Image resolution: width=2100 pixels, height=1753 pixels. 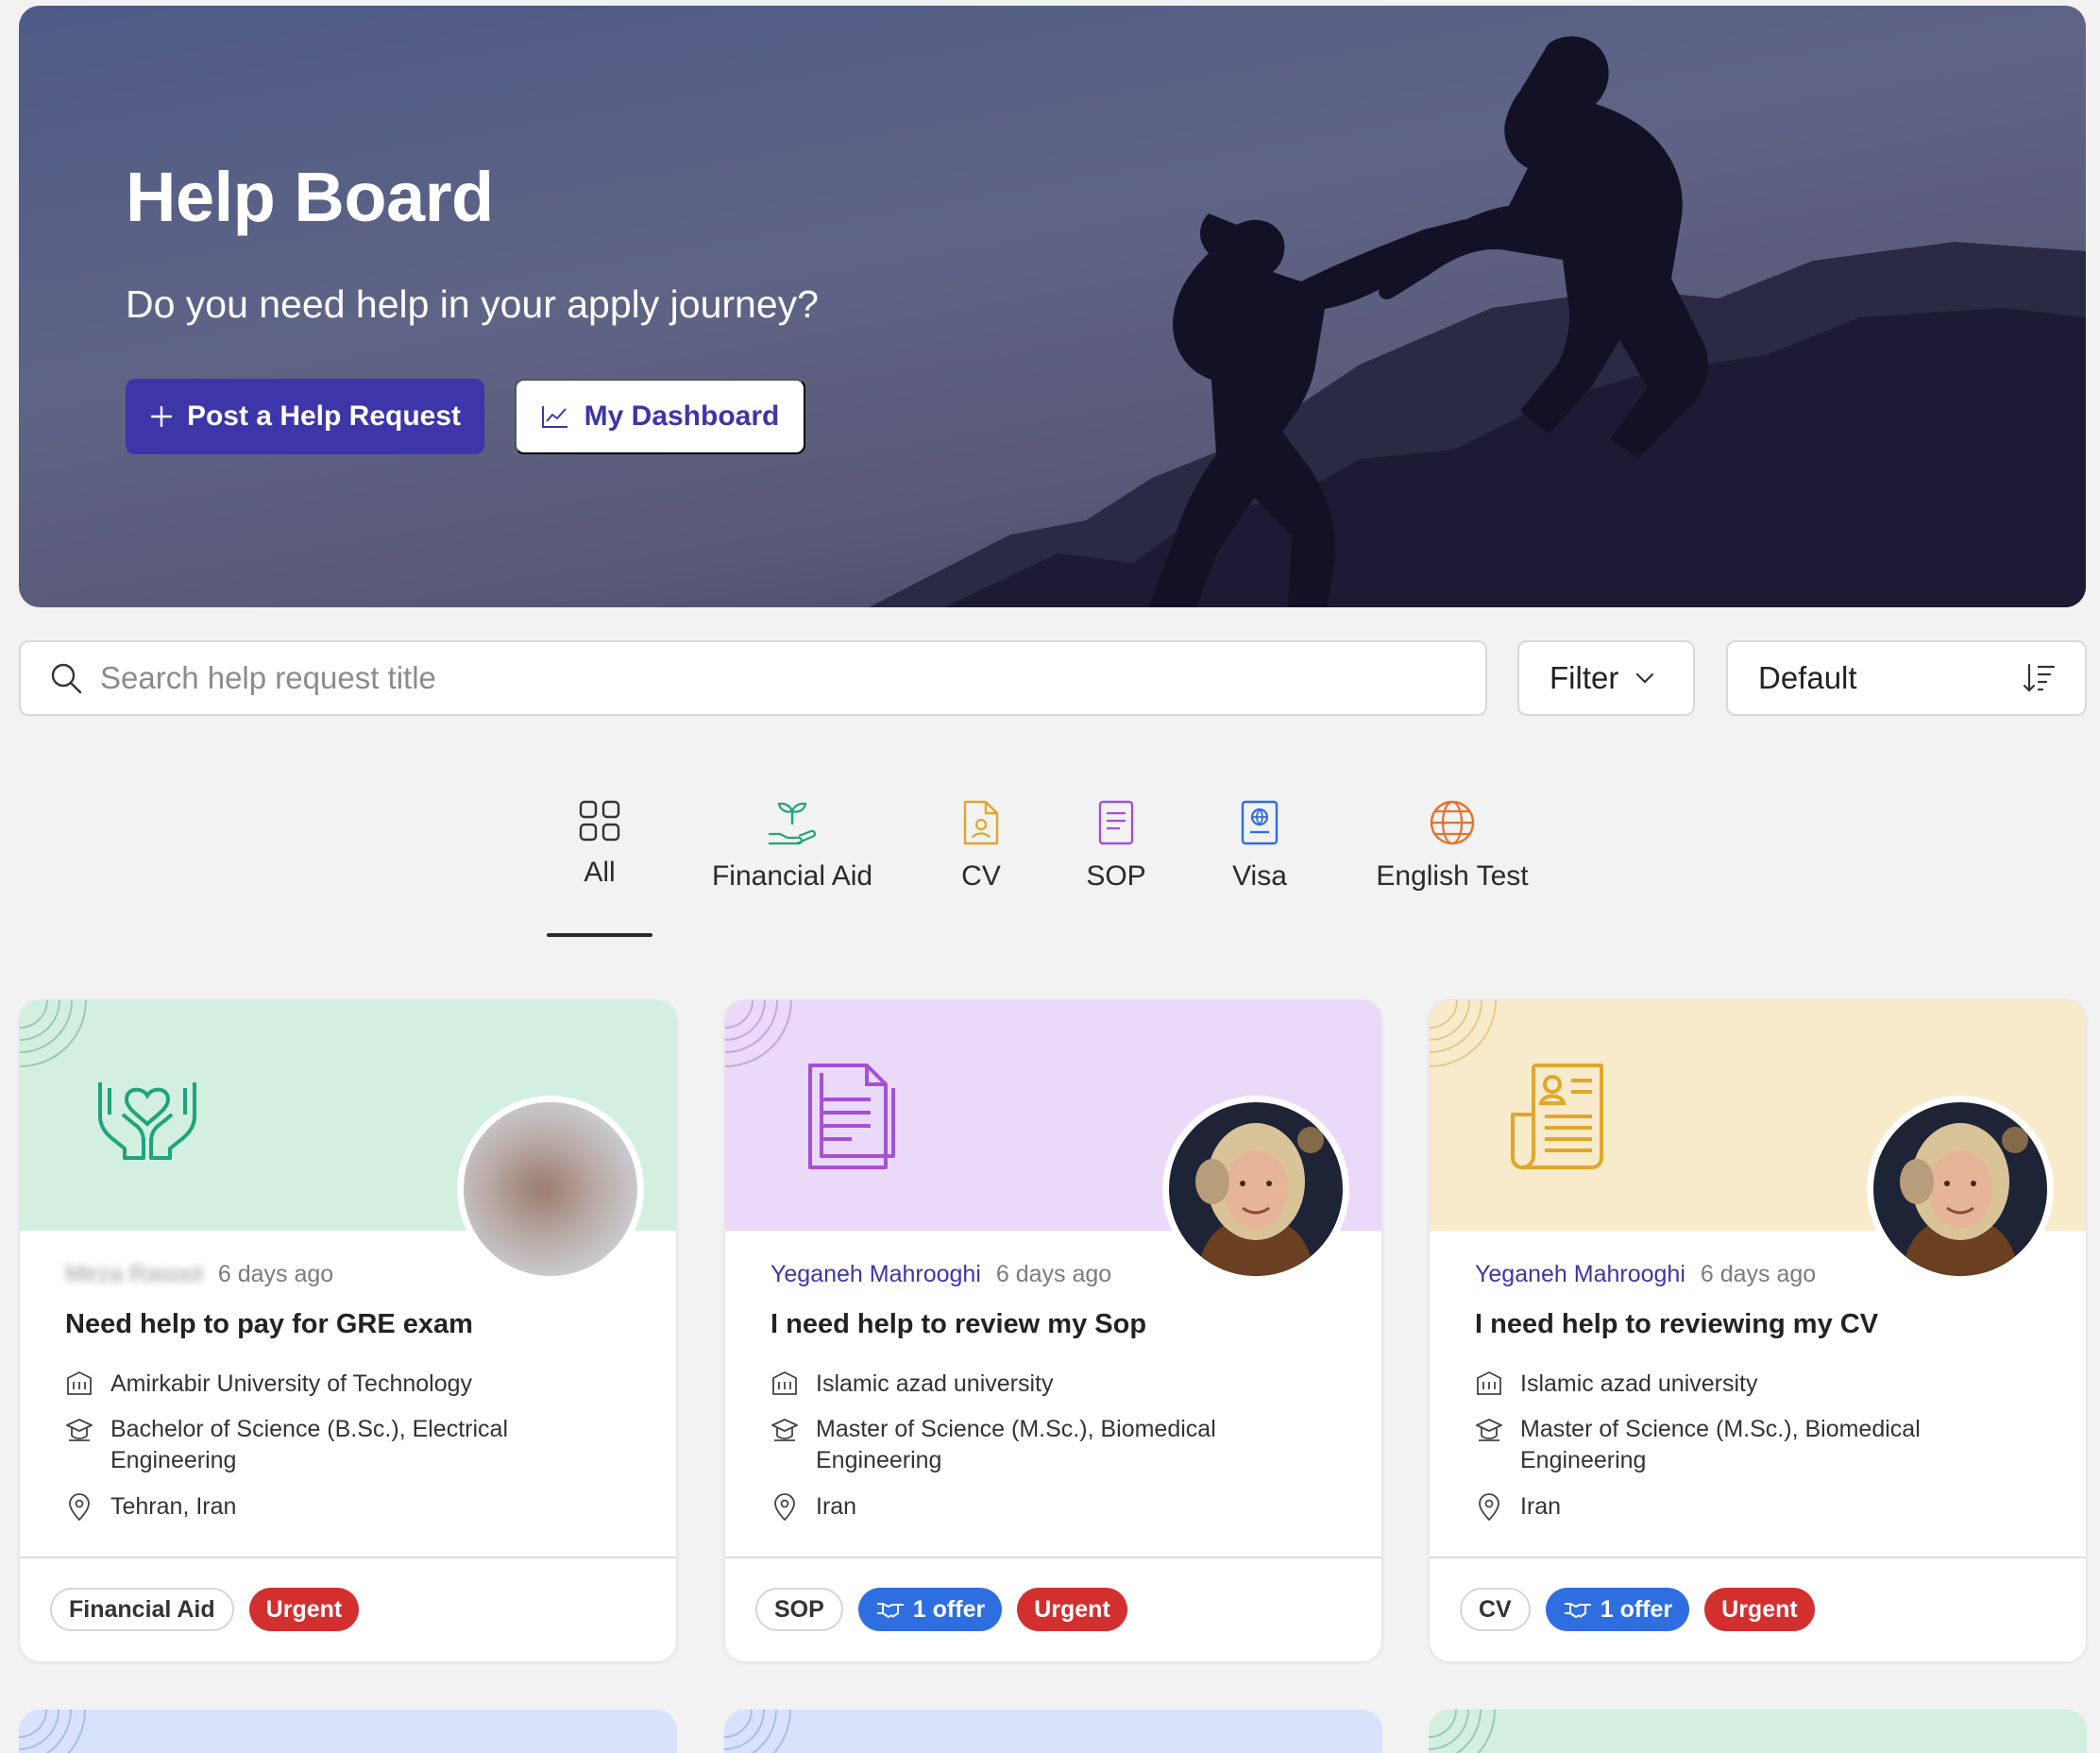 I want to click on sort-dropdown: Default, so click(x=1906, y=678).